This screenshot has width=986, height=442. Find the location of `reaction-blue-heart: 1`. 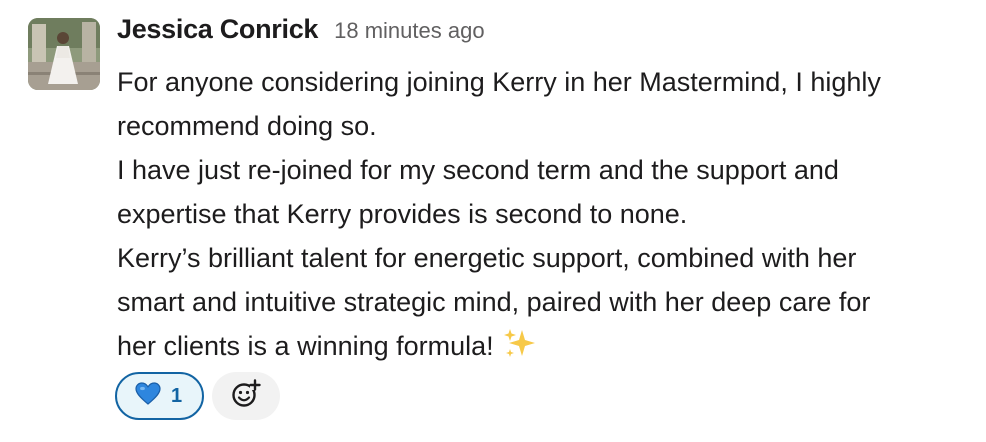

reaction-blue-heart: 1 is located at coordinates (159, 396).